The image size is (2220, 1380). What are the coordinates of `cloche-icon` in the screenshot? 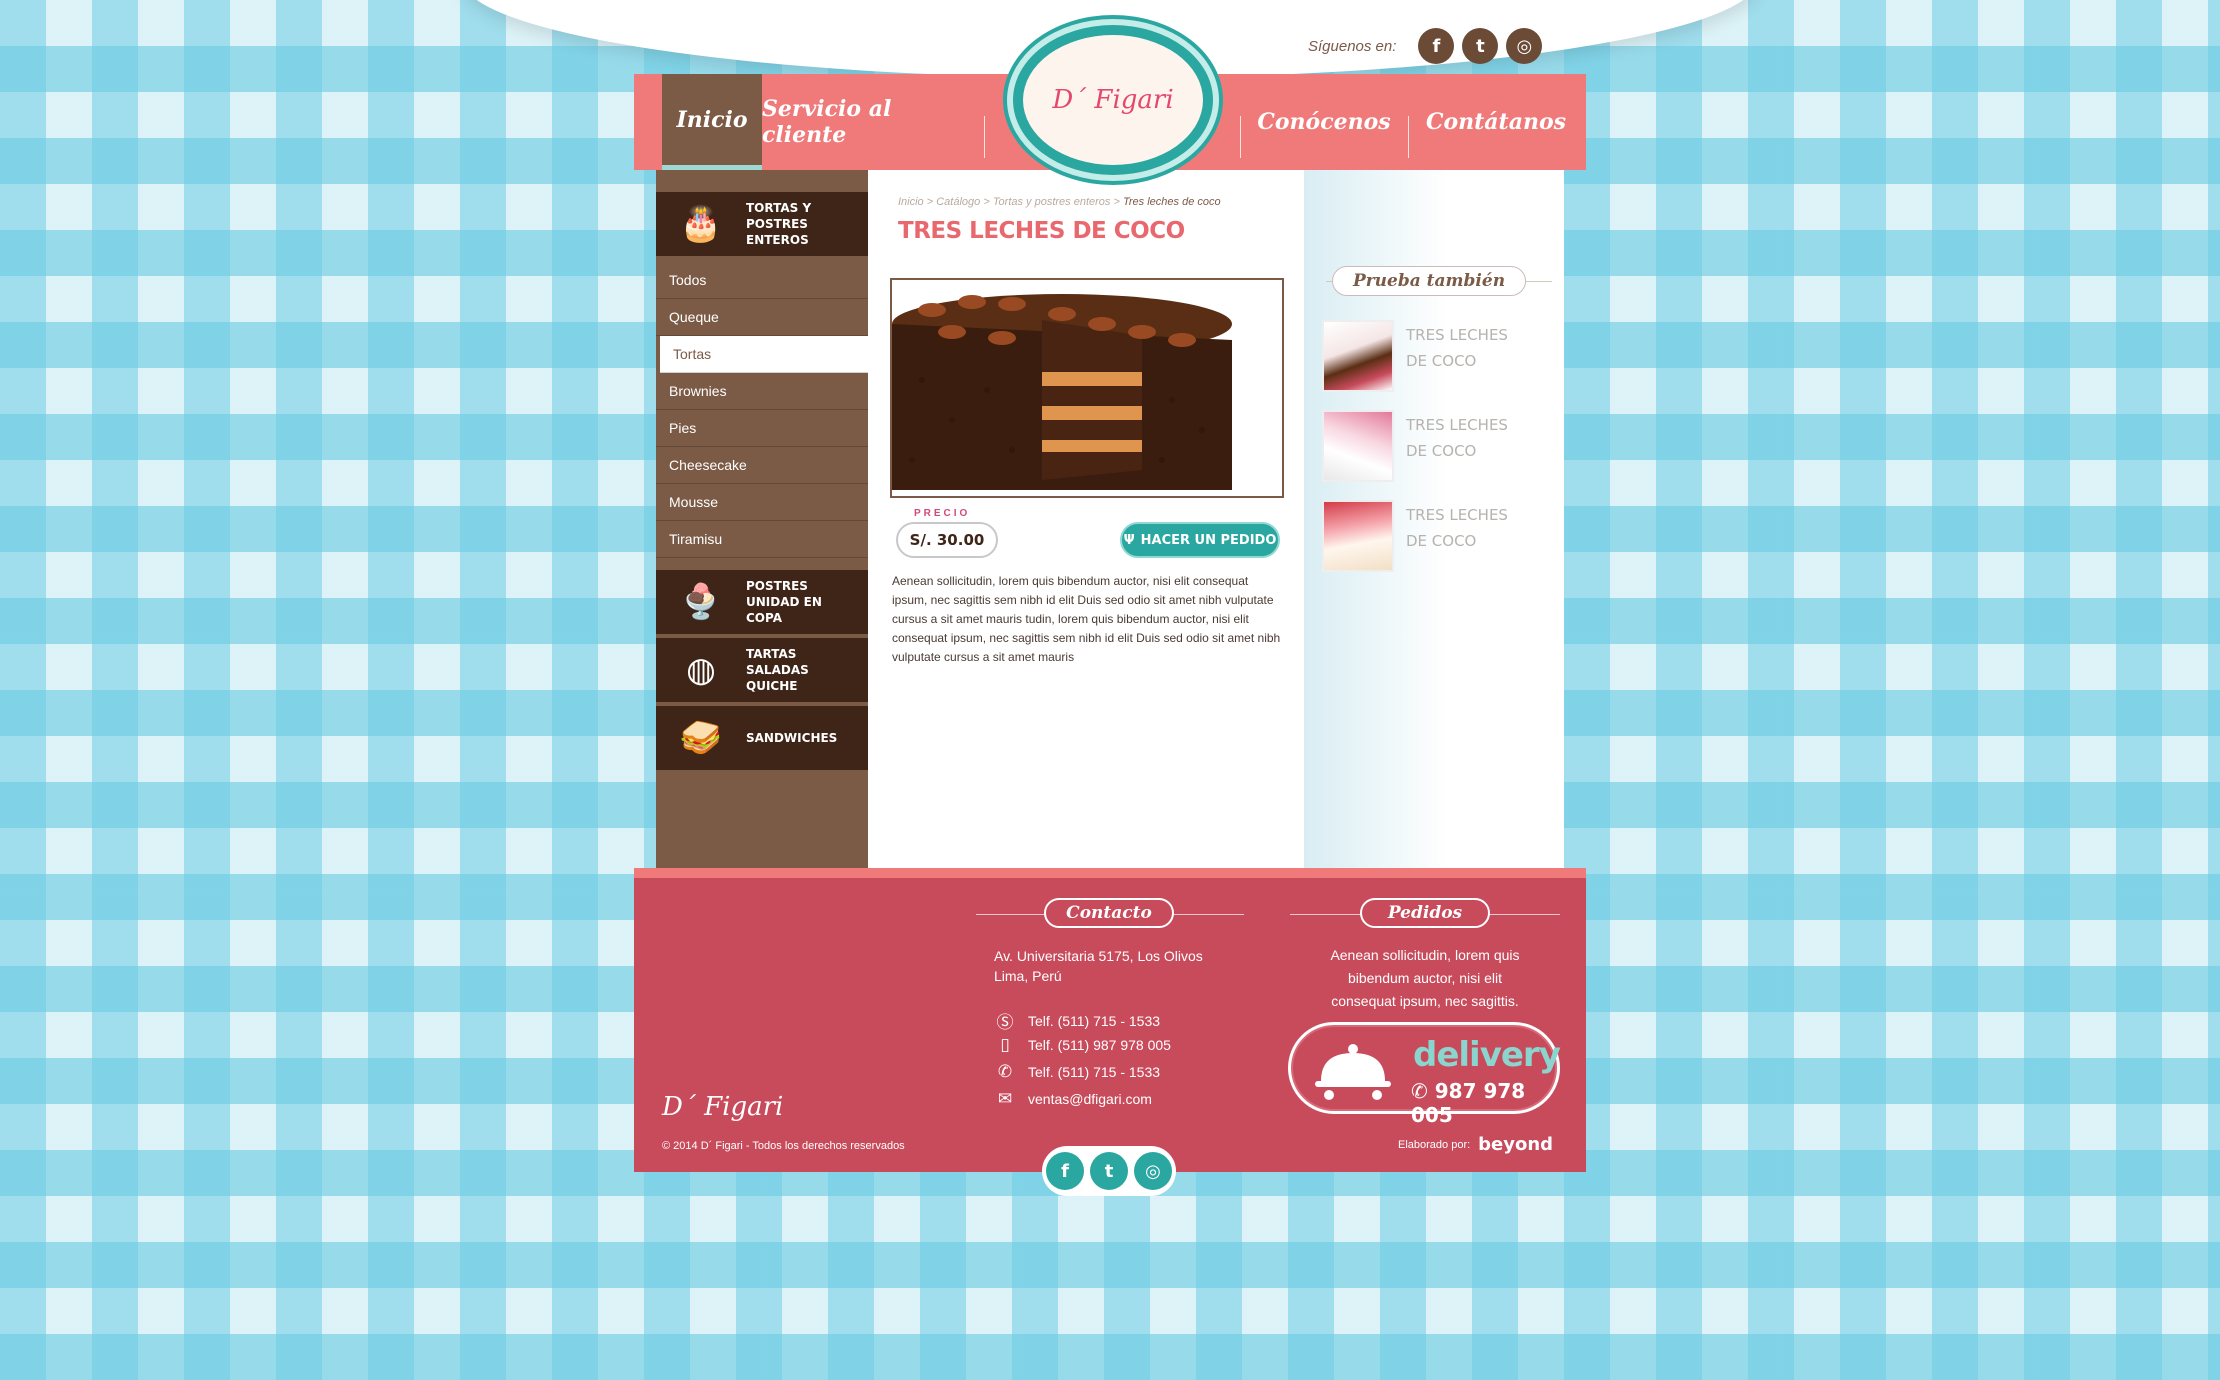 It's located at (1353, 1072).